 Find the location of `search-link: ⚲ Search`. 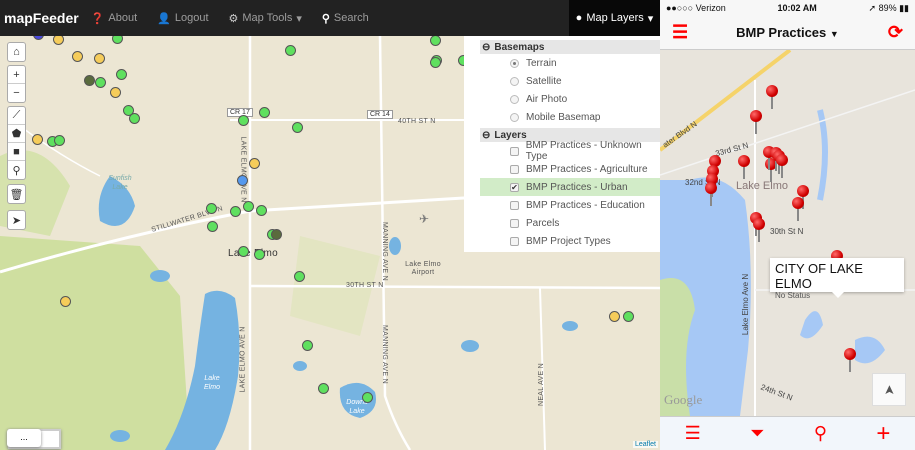

search-link: ⚲ Search is located at coordinates (345, 18).